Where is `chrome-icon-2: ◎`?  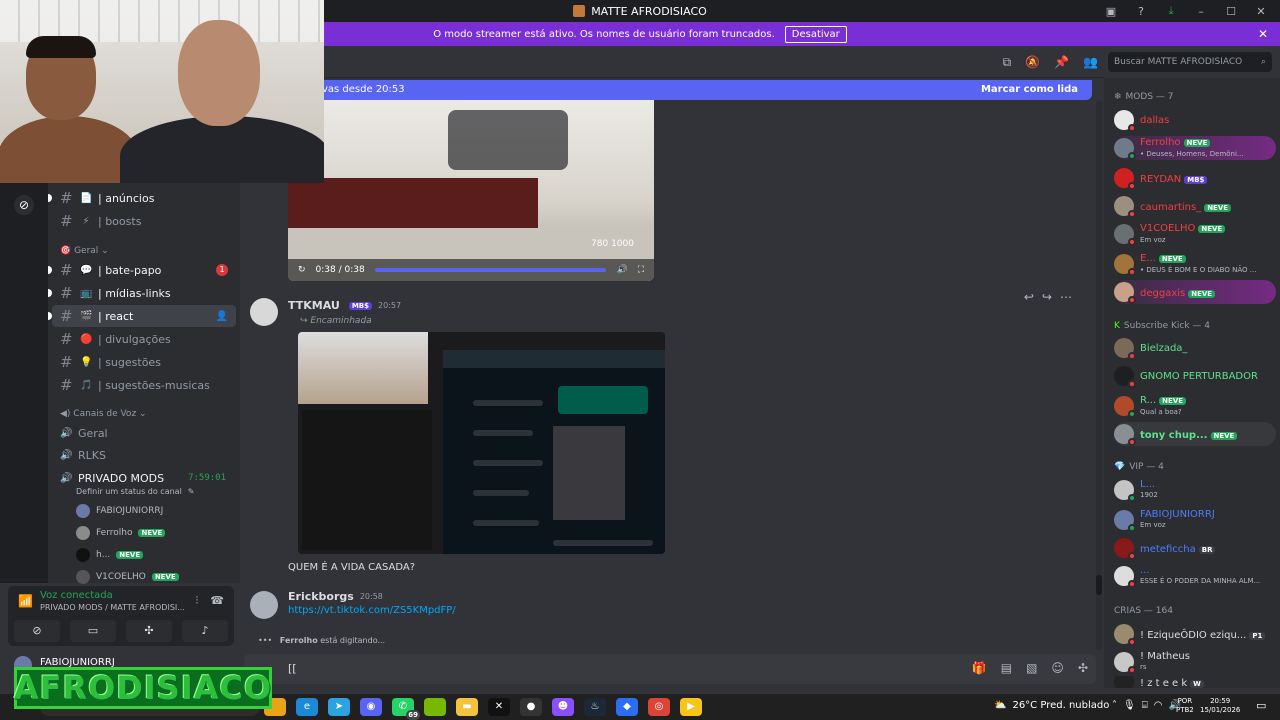 chrome-icon-2: ◎ is located at coordinates (659, 707).